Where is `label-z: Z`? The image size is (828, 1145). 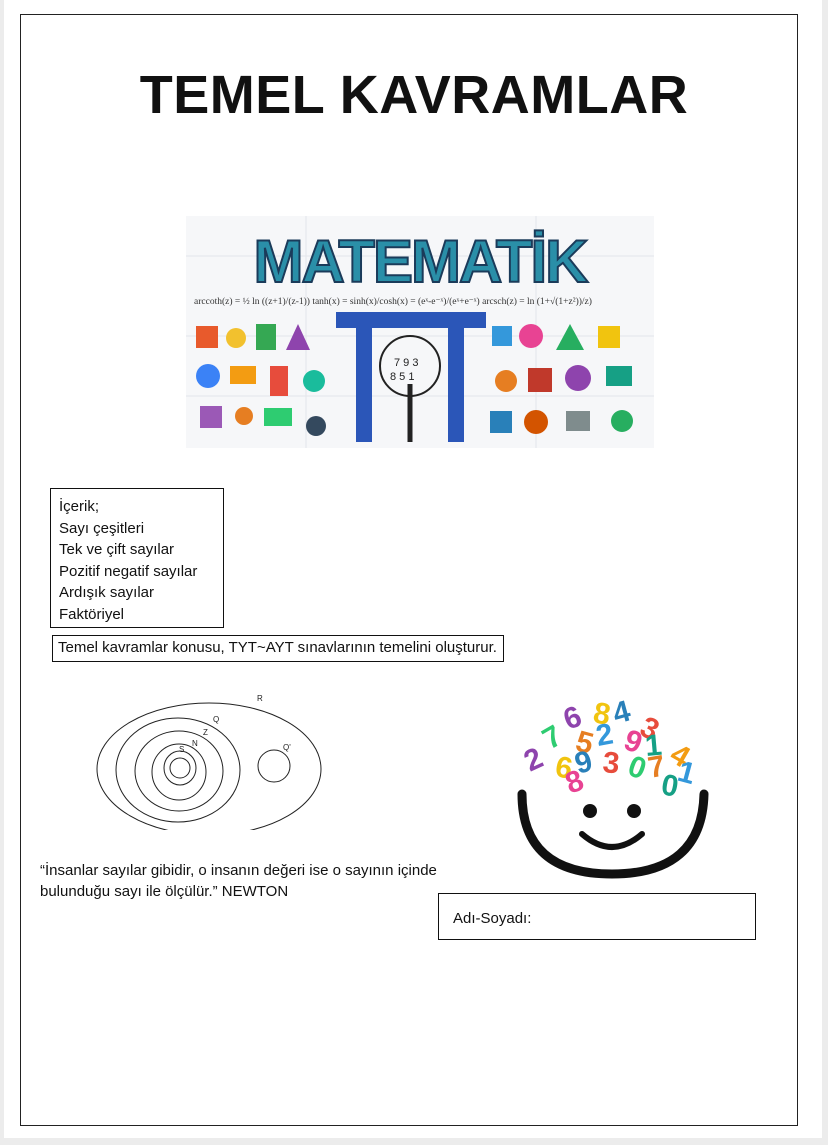 label-z: Z is located at coordinates (205, 732).